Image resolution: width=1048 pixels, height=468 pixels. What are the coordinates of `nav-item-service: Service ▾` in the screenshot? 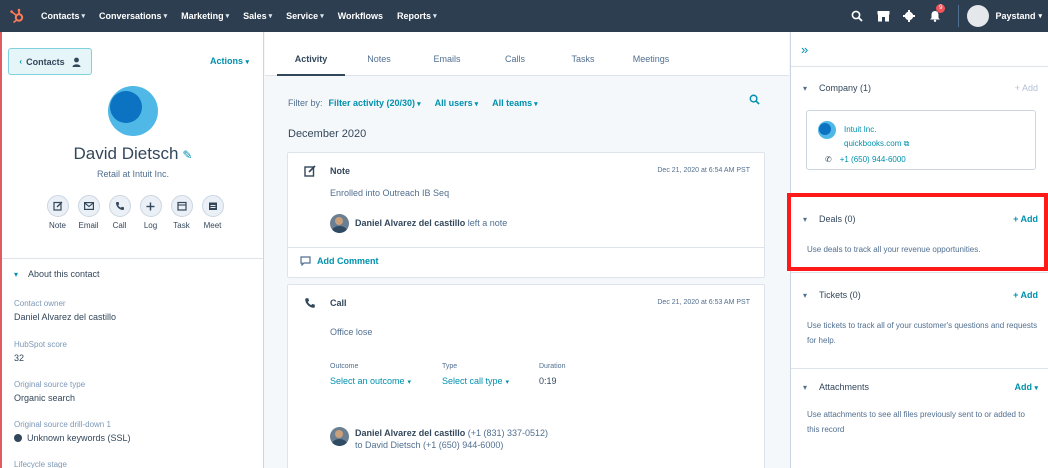 It's located at (305, 16).